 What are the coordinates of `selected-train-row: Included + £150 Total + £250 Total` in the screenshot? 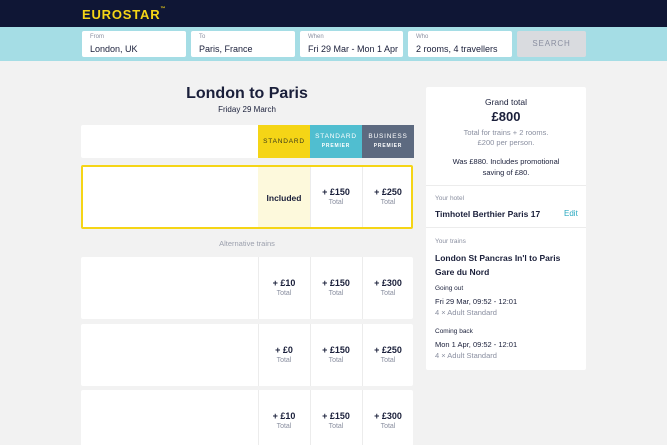 It's located at (247, 197).